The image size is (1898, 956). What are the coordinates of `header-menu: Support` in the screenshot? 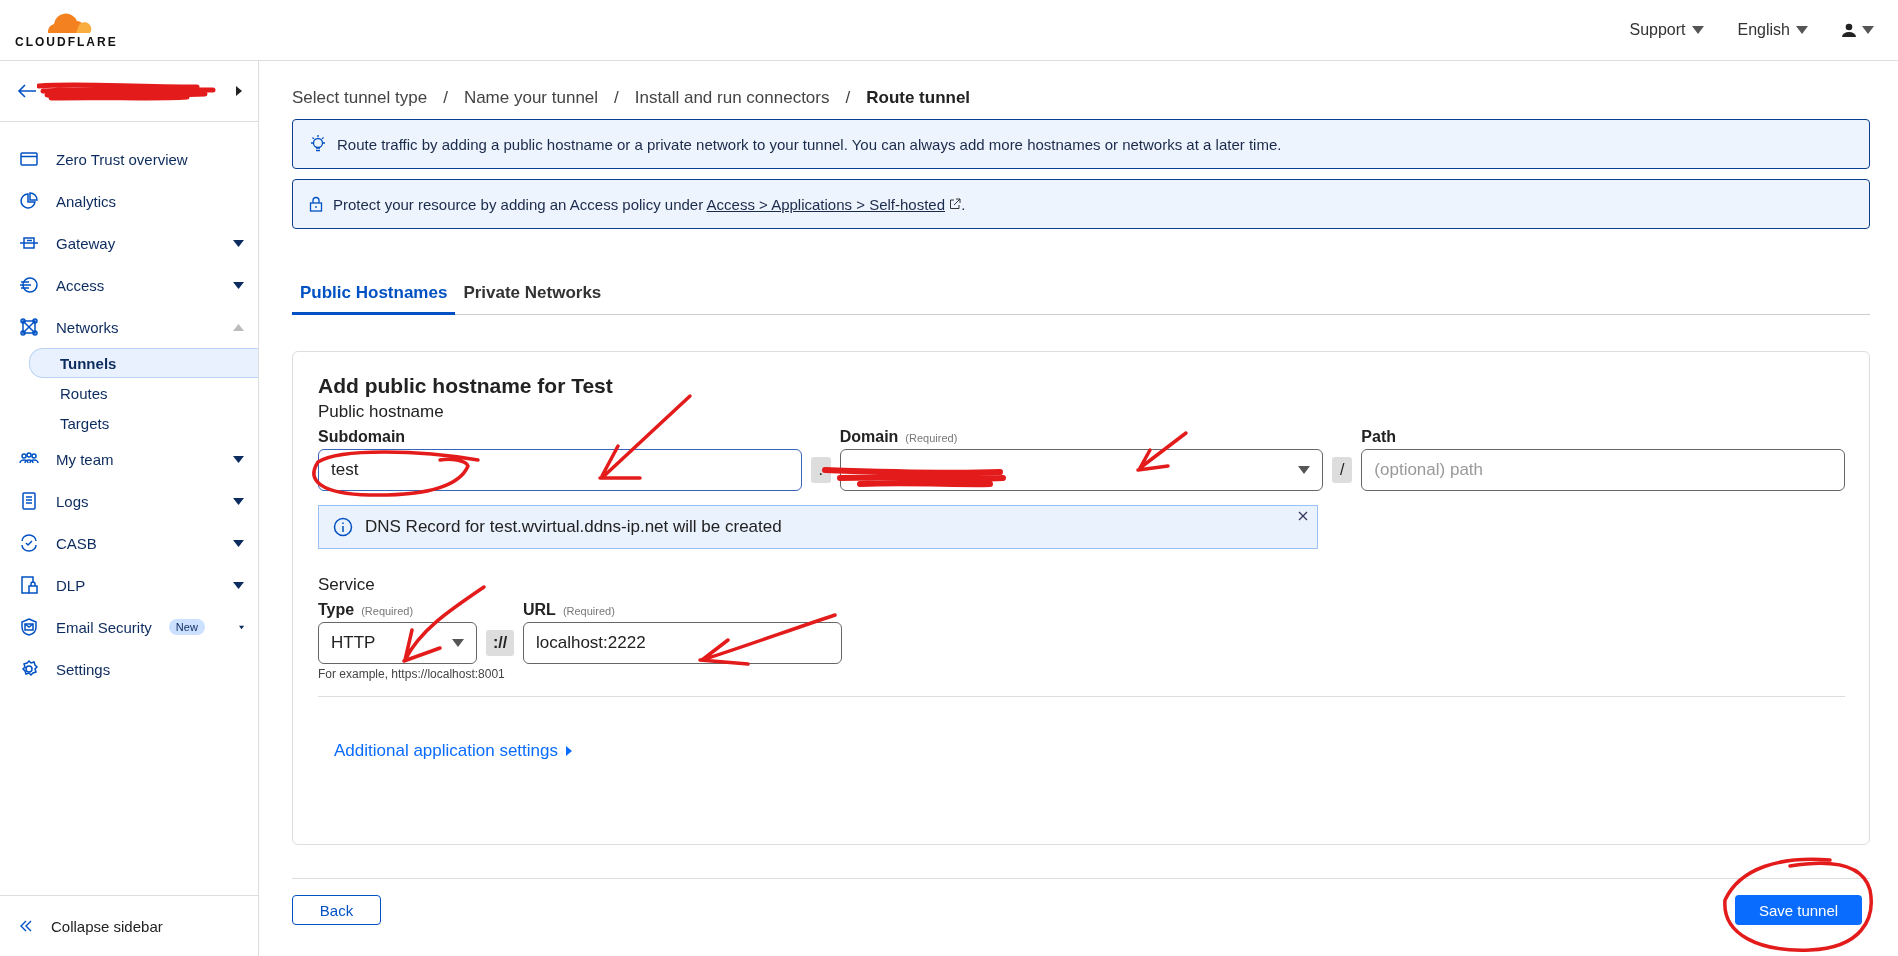 It's located at (1666, 30).